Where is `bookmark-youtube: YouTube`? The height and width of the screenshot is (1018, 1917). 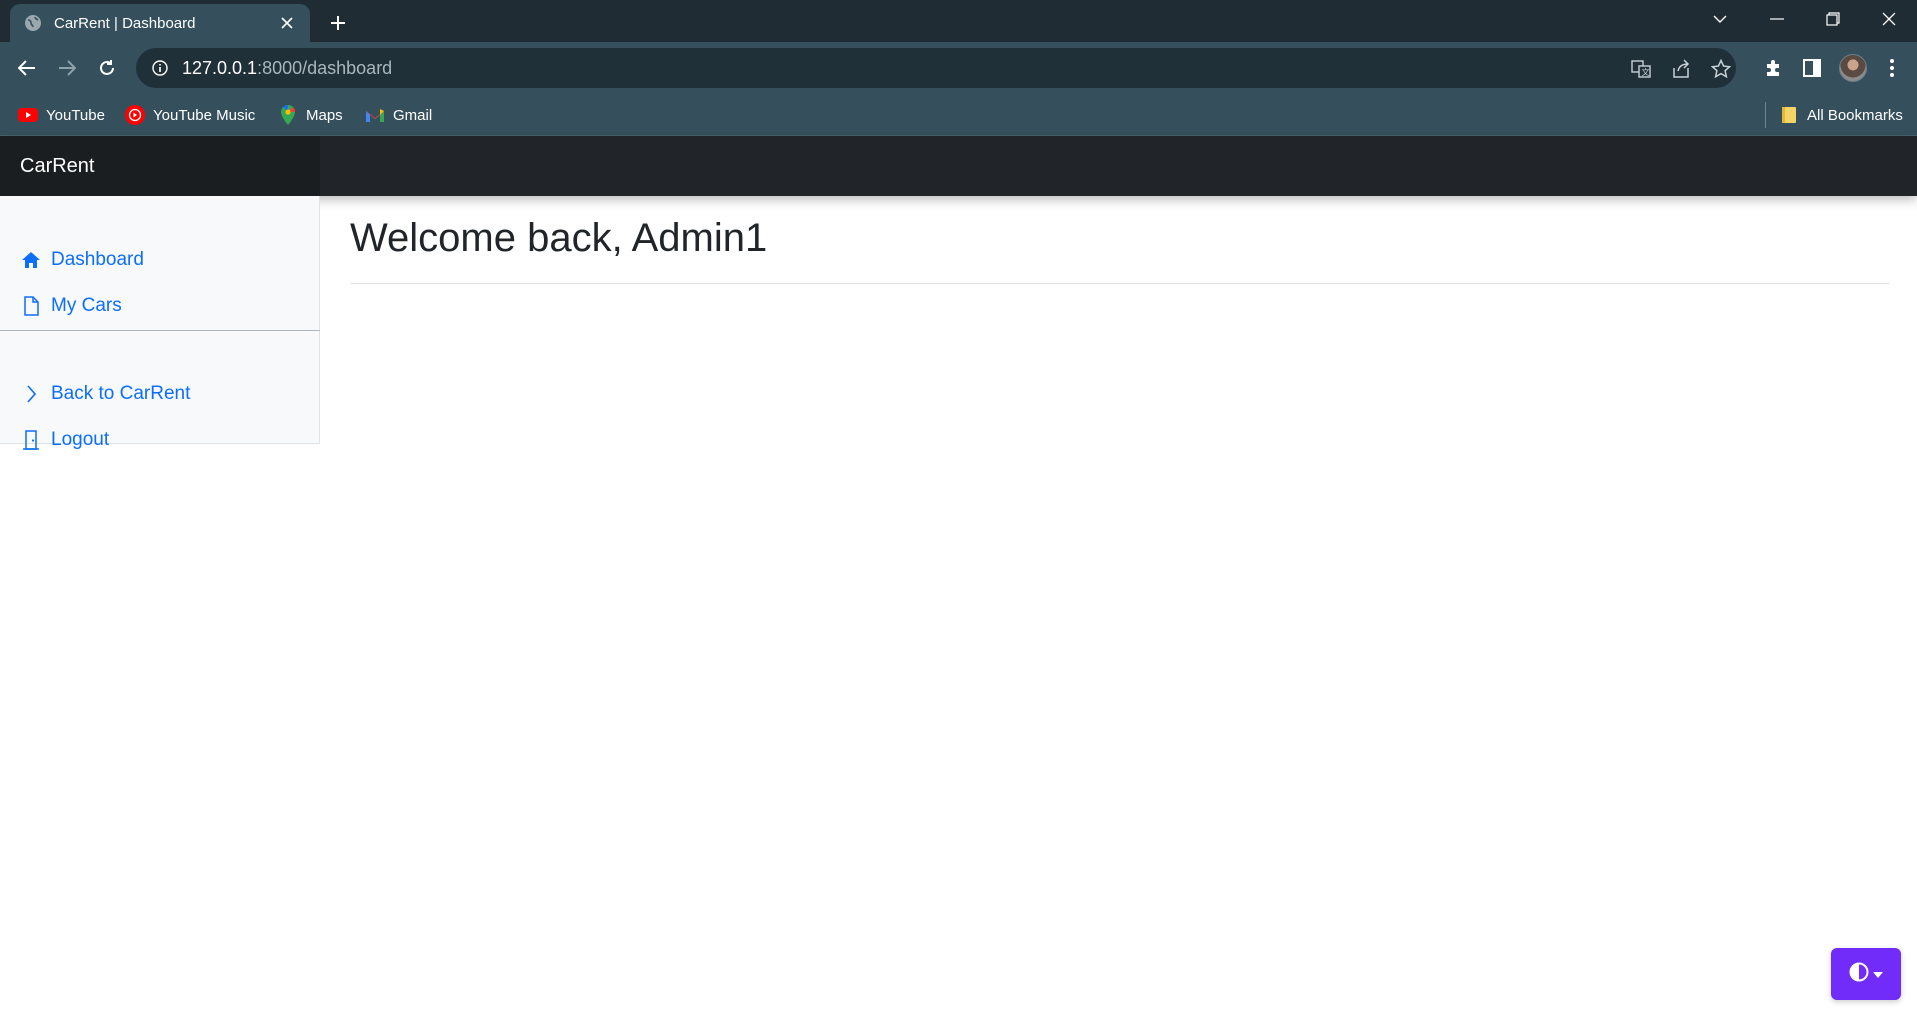 bookmark-youtube: YouTube is located at coordinates (61, 115).